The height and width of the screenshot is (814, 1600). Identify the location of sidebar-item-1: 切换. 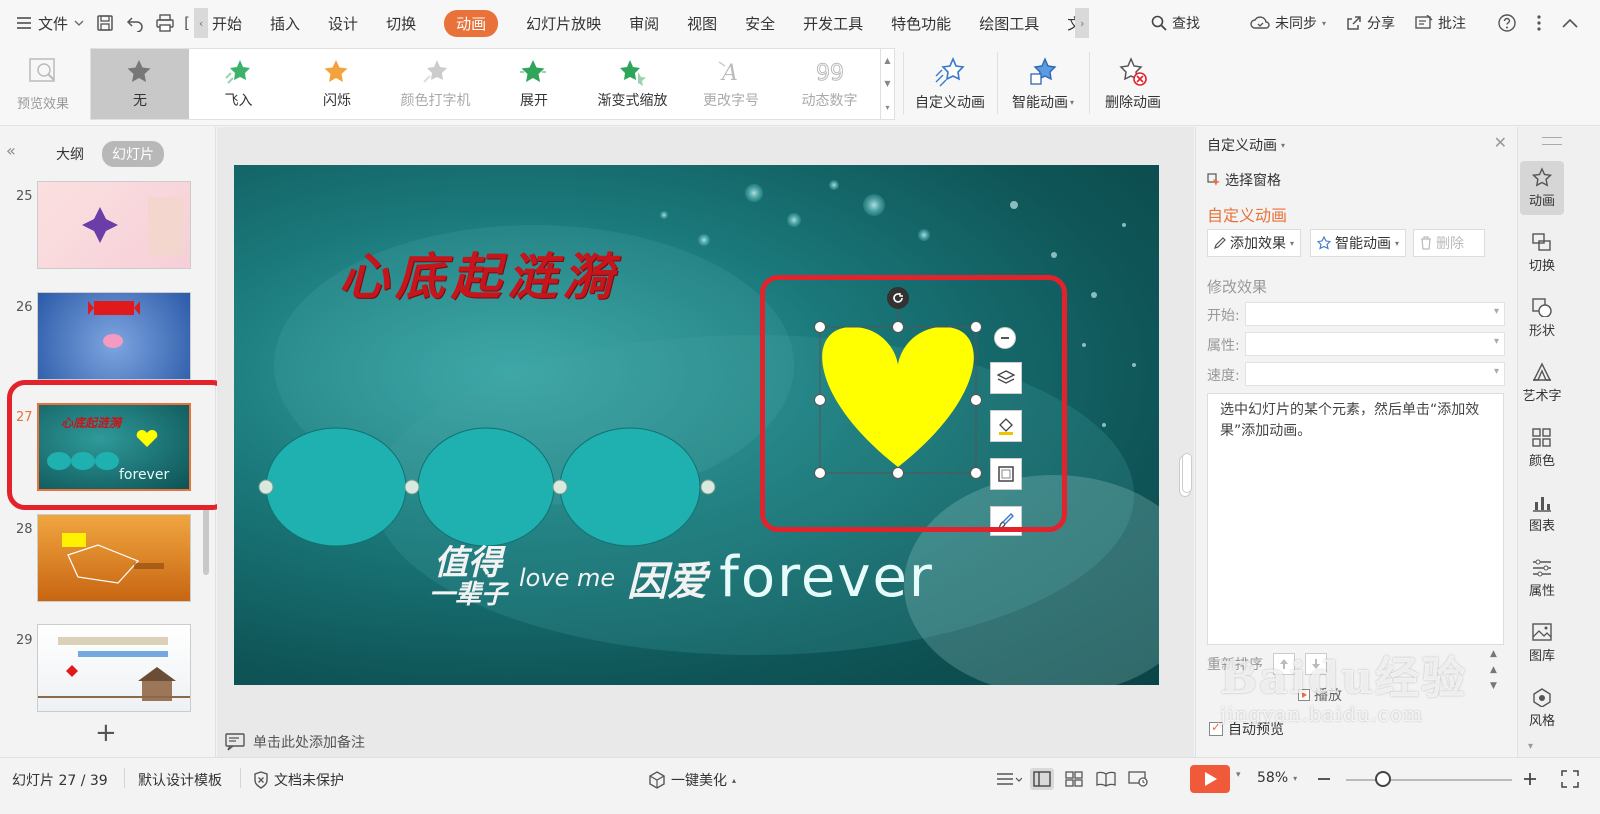
(1542, 253).